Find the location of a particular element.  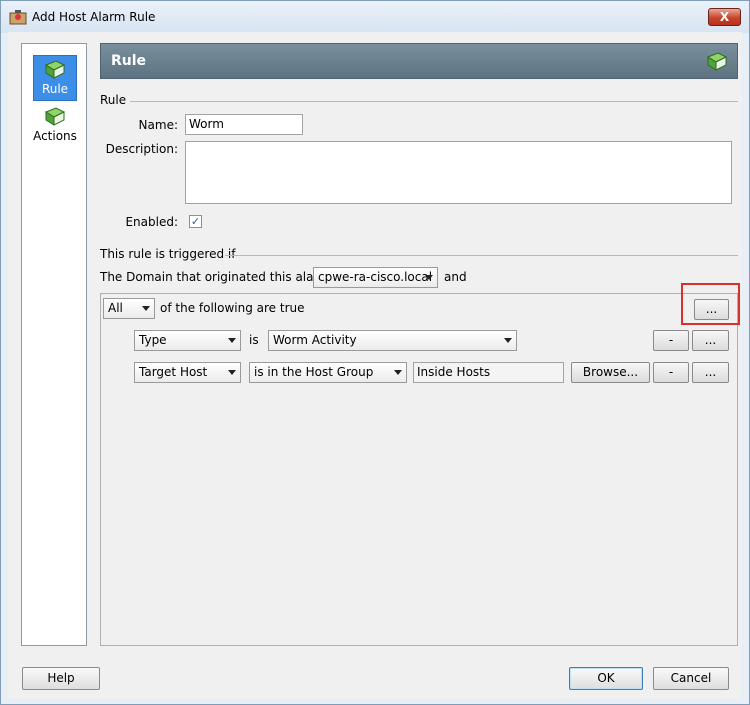

sidebar-item-rule: Rule is located at coordinates (55, 78).